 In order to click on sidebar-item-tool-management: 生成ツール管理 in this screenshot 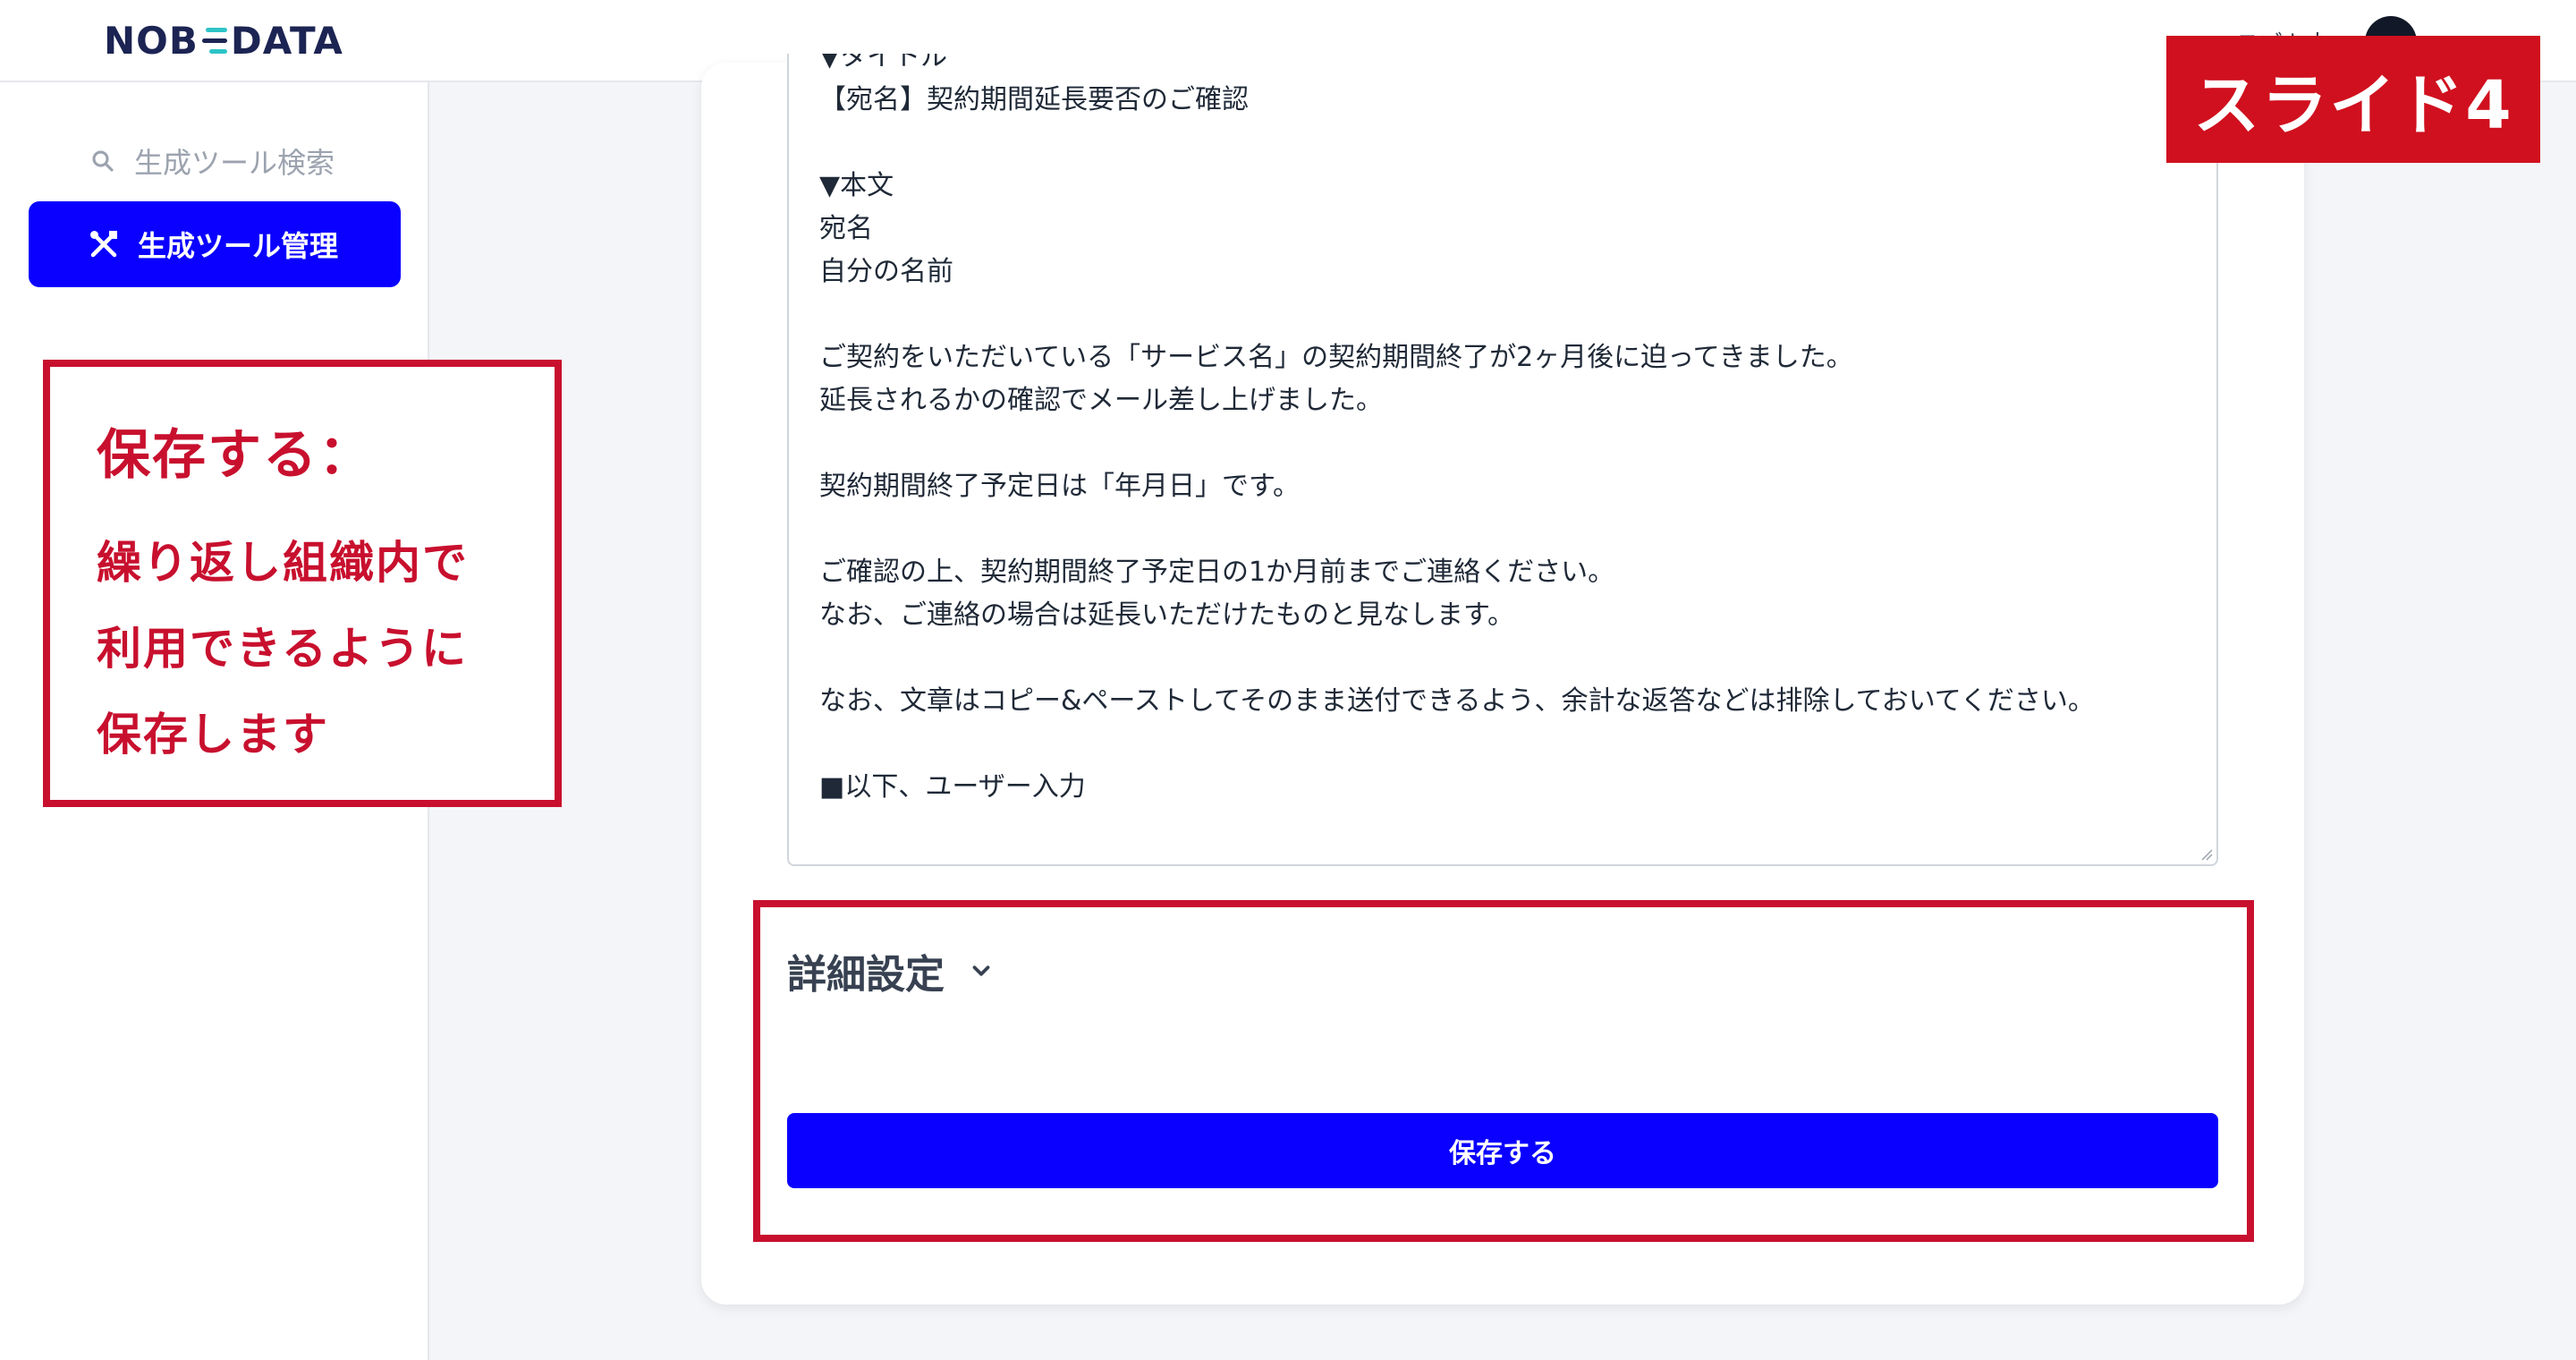, I will do `click(215, 244)`.